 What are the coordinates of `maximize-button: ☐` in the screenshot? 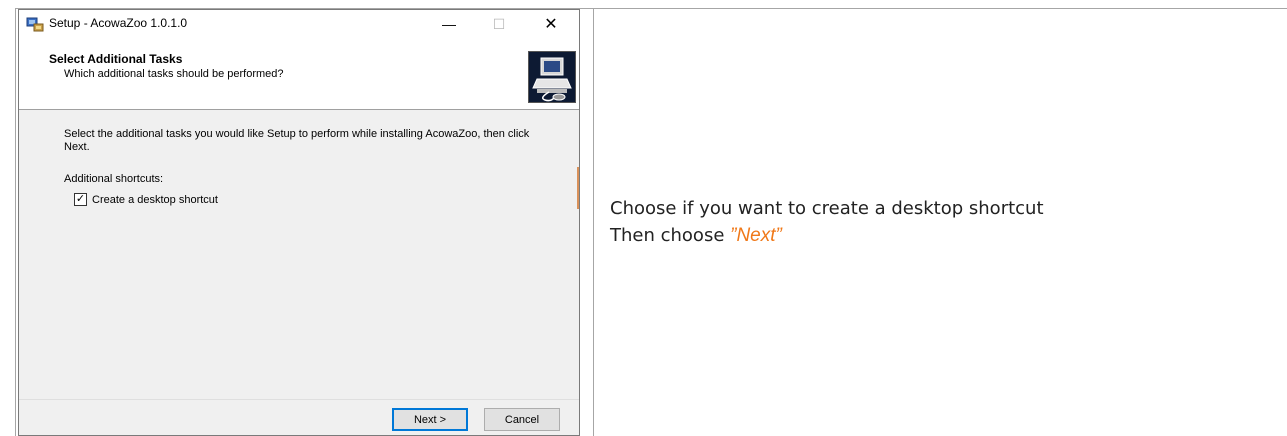 It's located at (499, 24).